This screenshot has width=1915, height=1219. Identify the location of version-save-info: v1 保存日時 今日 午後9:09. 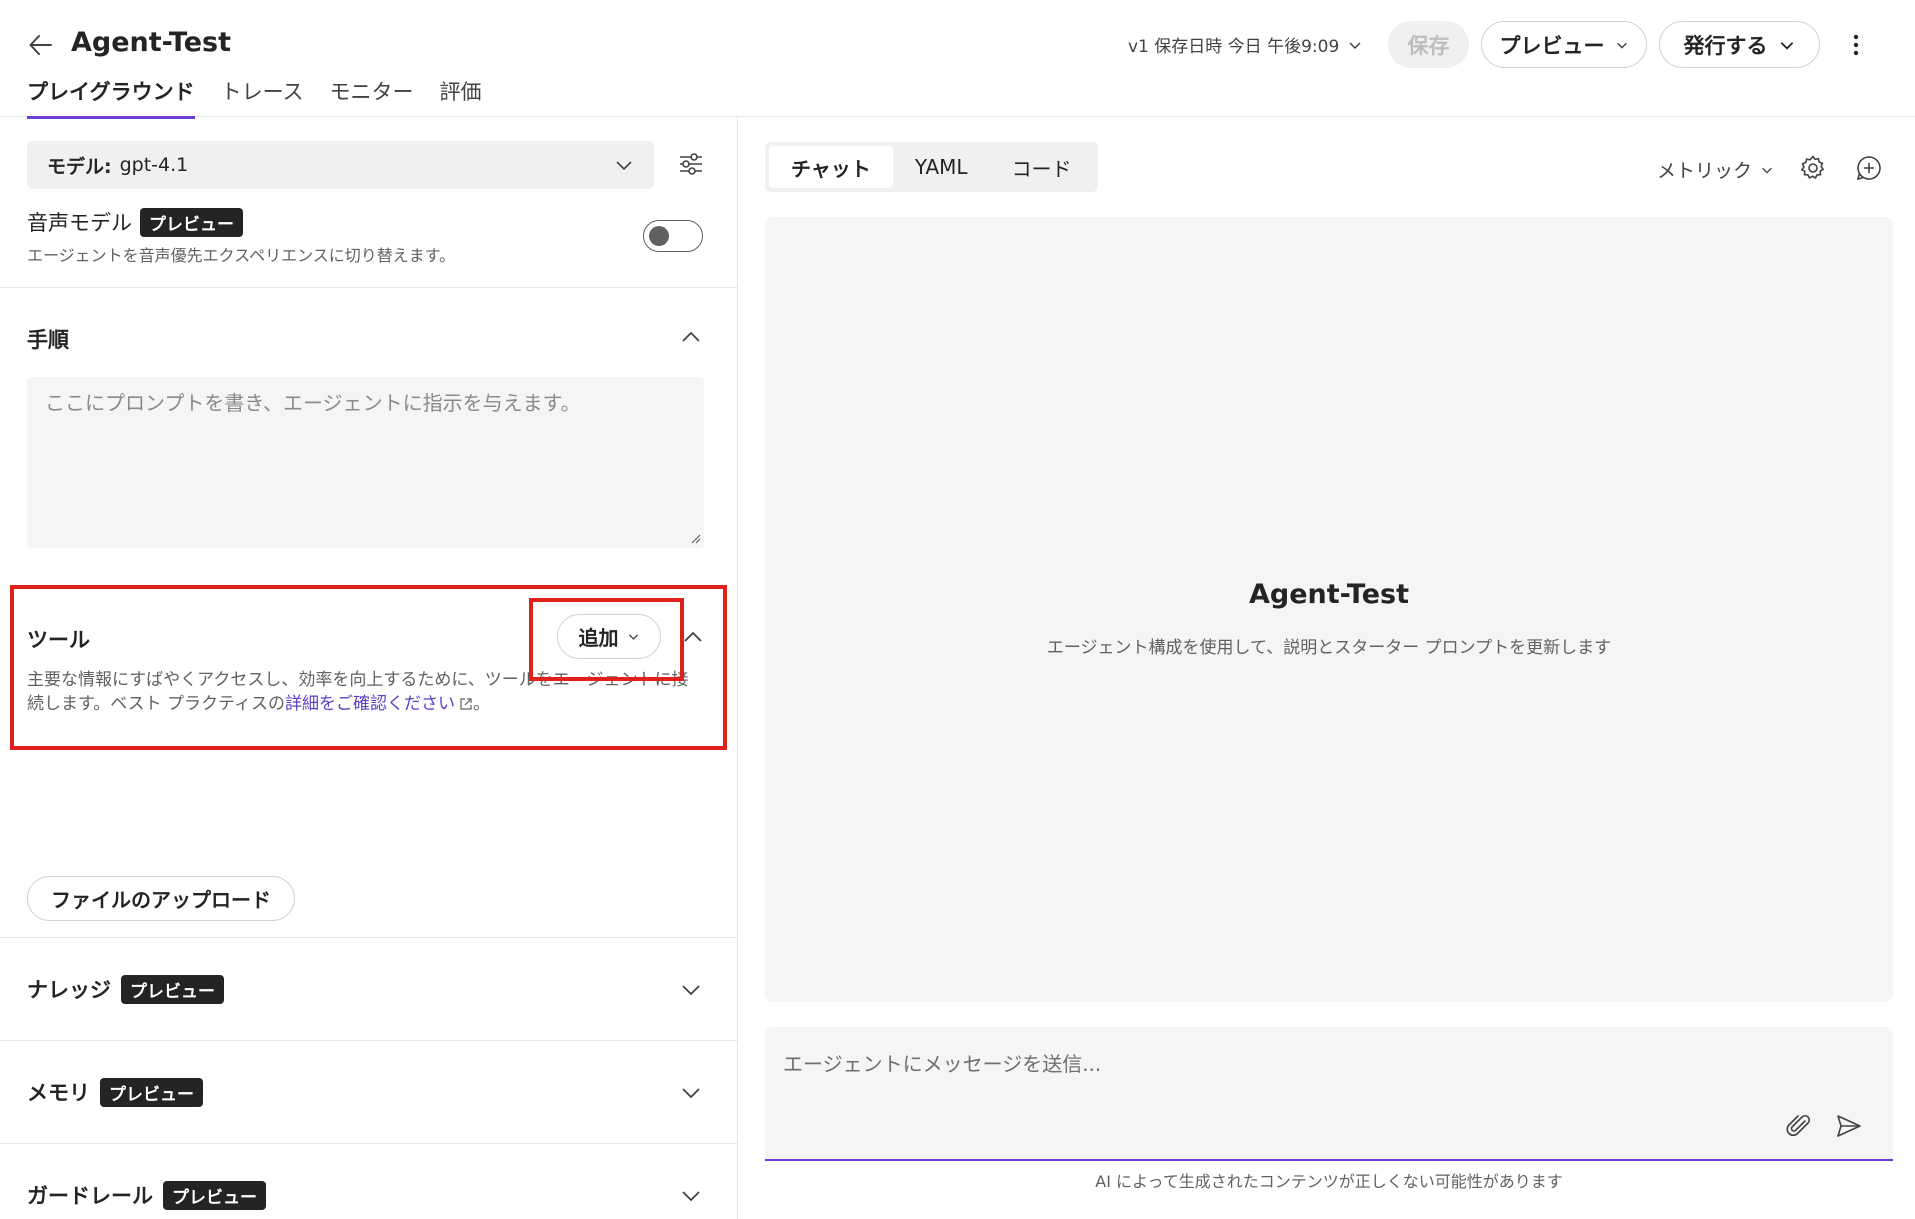
(1245, 44).